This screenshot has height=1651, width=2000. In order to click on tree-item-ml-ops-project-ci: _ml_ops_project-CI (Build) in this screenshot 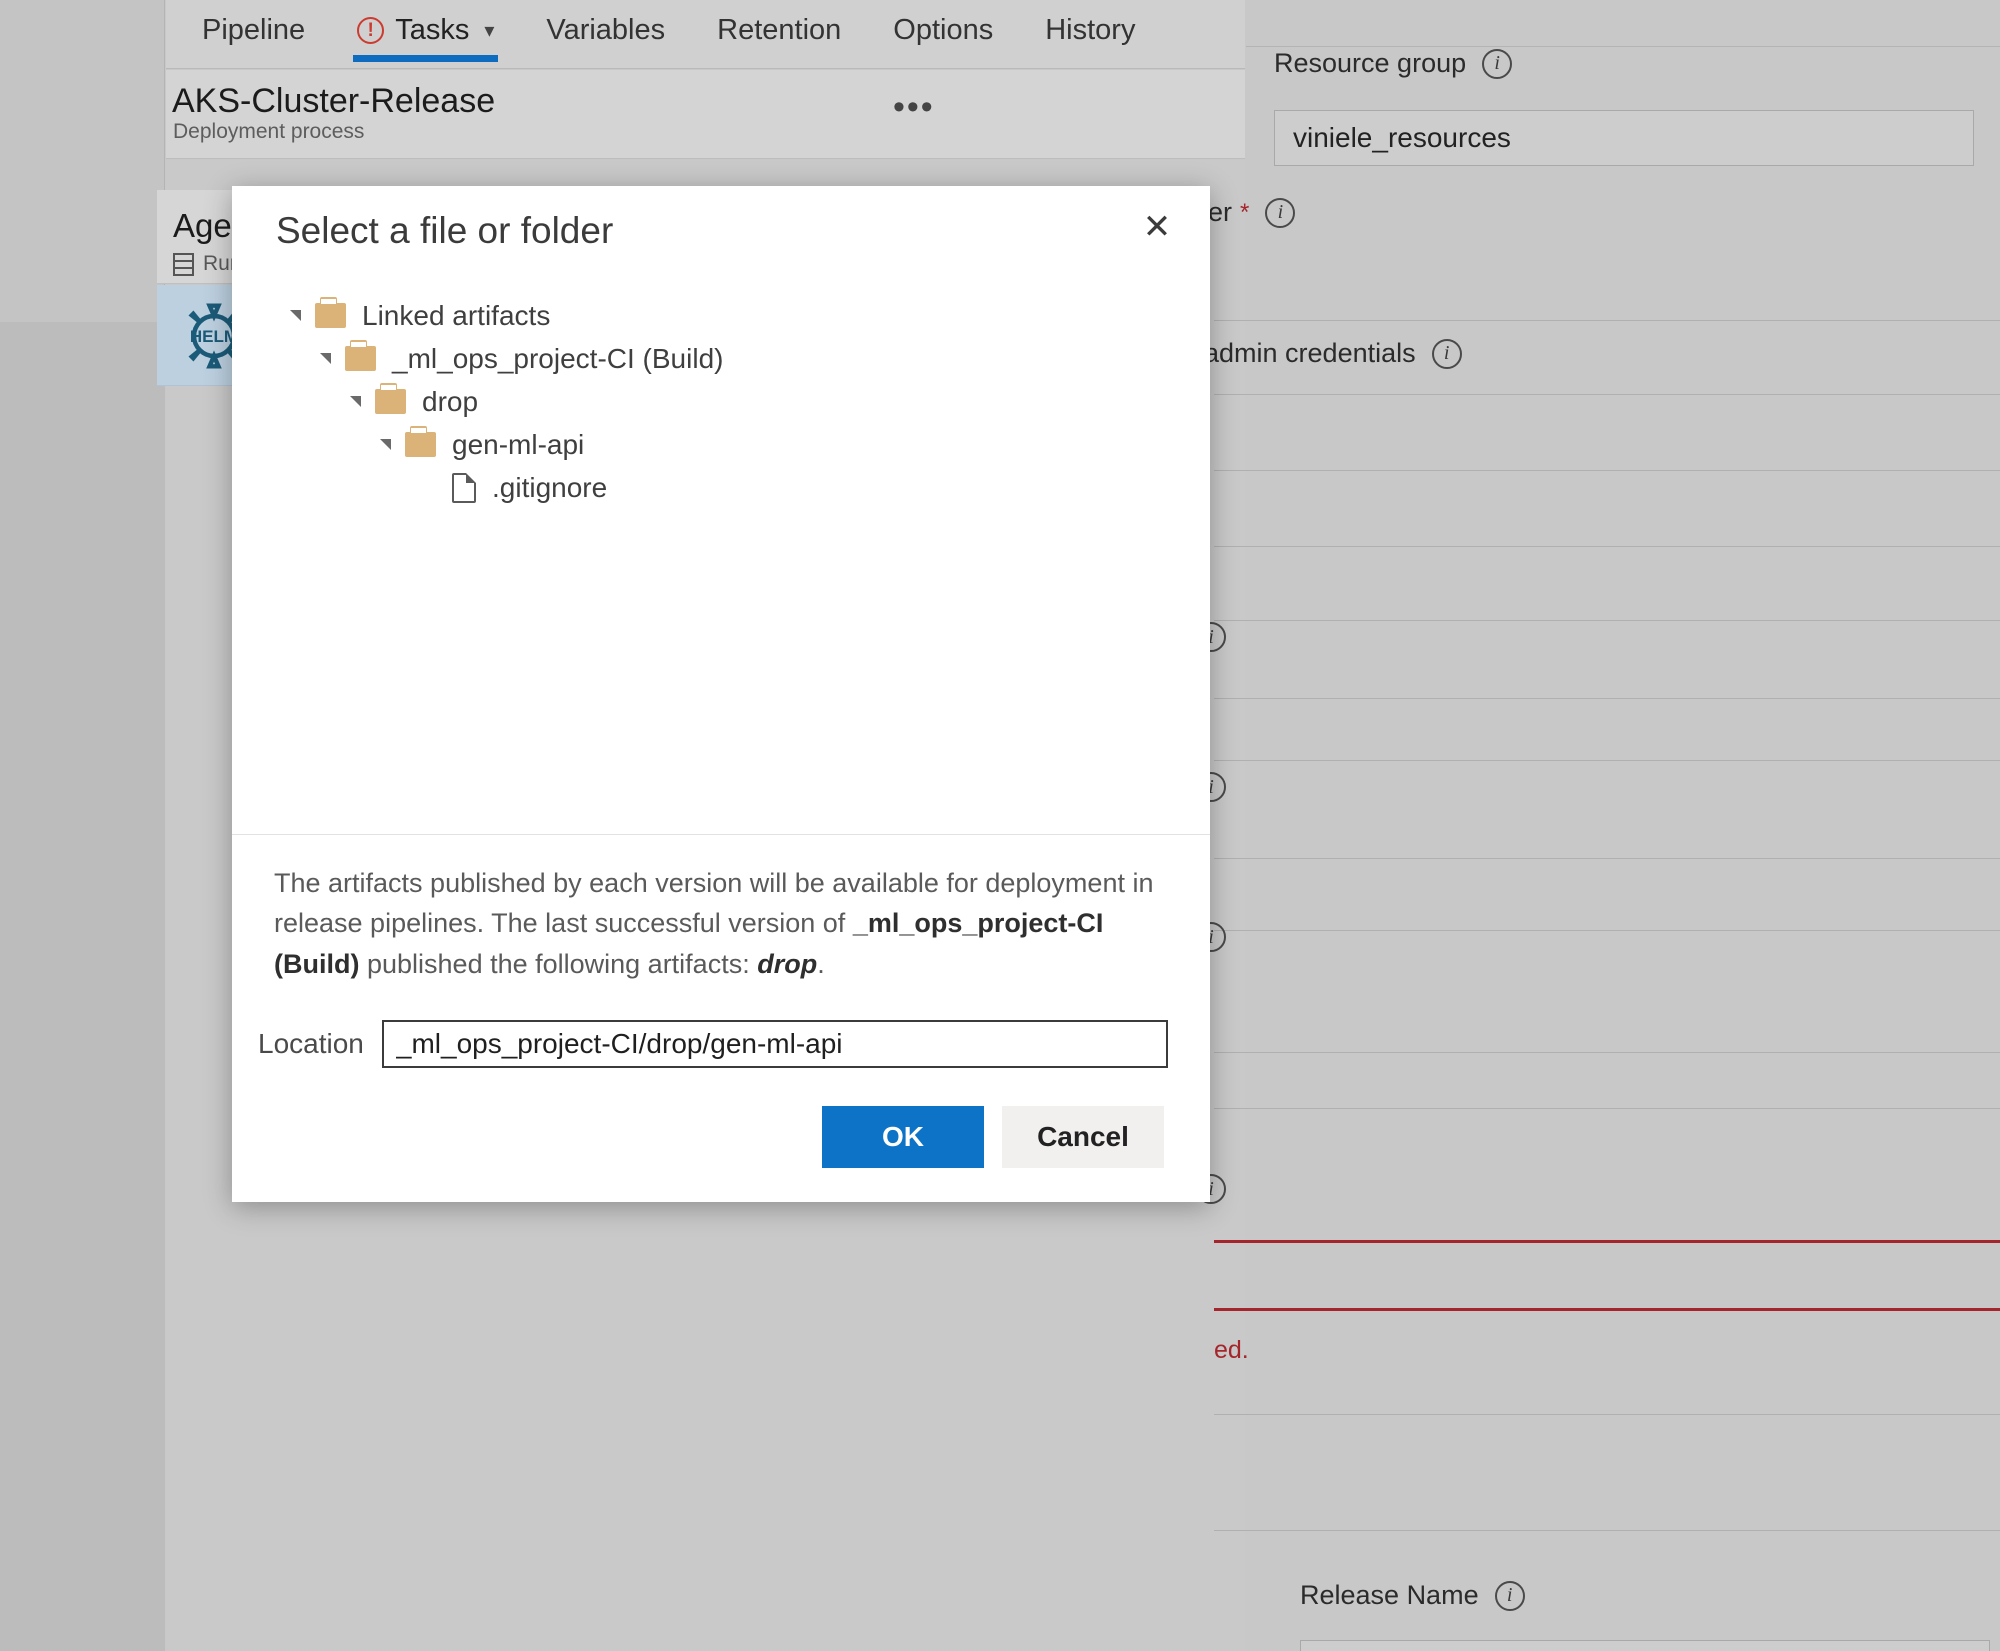, I will do `click(721, 358)`.